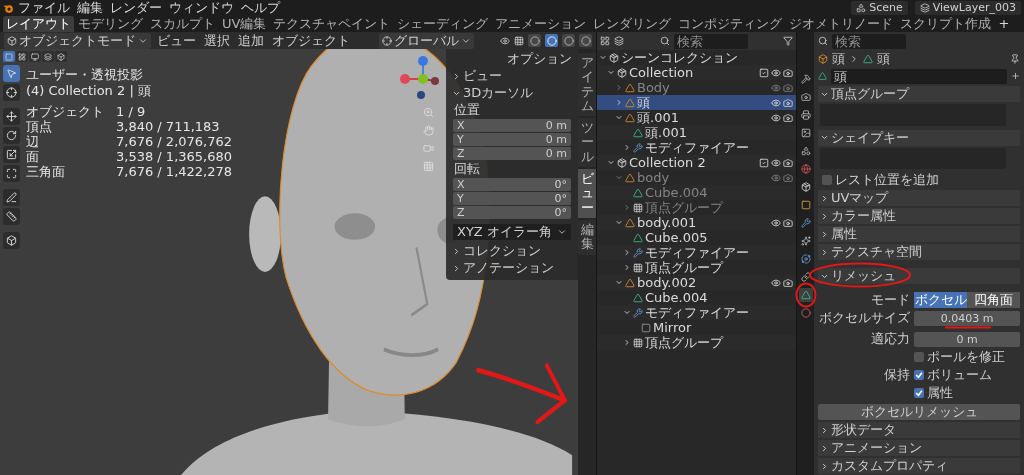  Describe the element at coordinates (541, 24) in the screenshot. I see `workspace-tab: アニメーション` at that location.